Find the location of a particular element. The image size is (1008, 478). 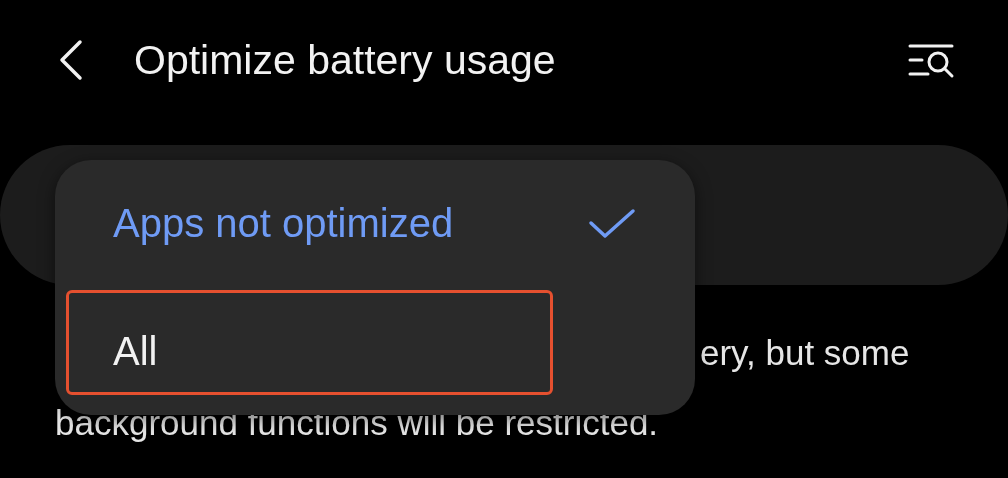

description-text: ery, but some is located at coordinates (805, 353).